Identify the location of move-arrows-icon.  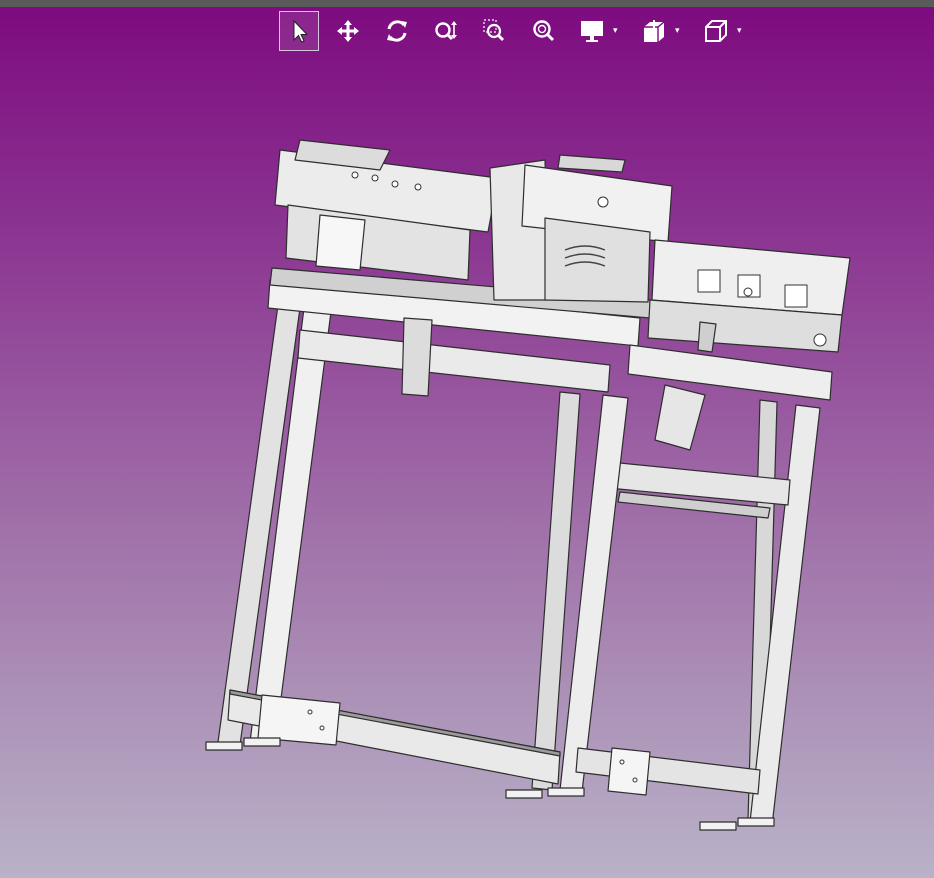
(348, 31).